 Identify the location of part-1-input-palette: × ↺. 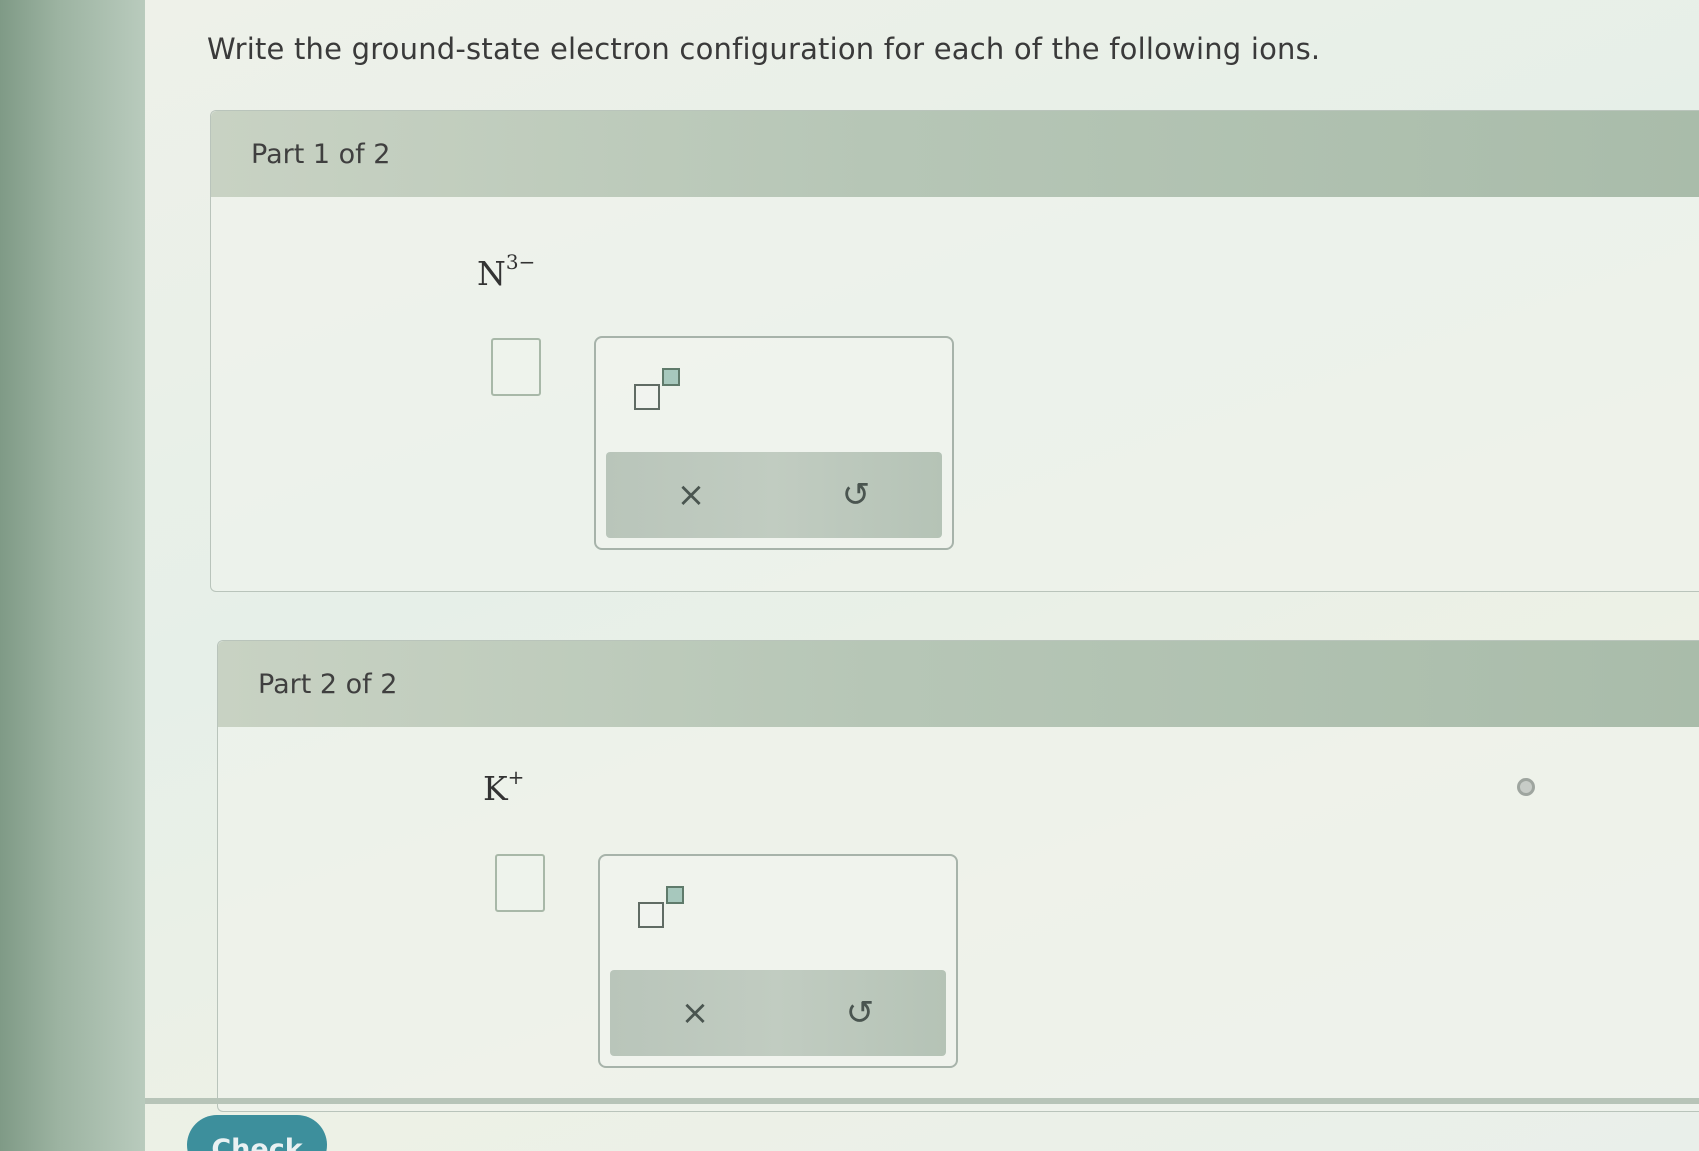
(774, 443).